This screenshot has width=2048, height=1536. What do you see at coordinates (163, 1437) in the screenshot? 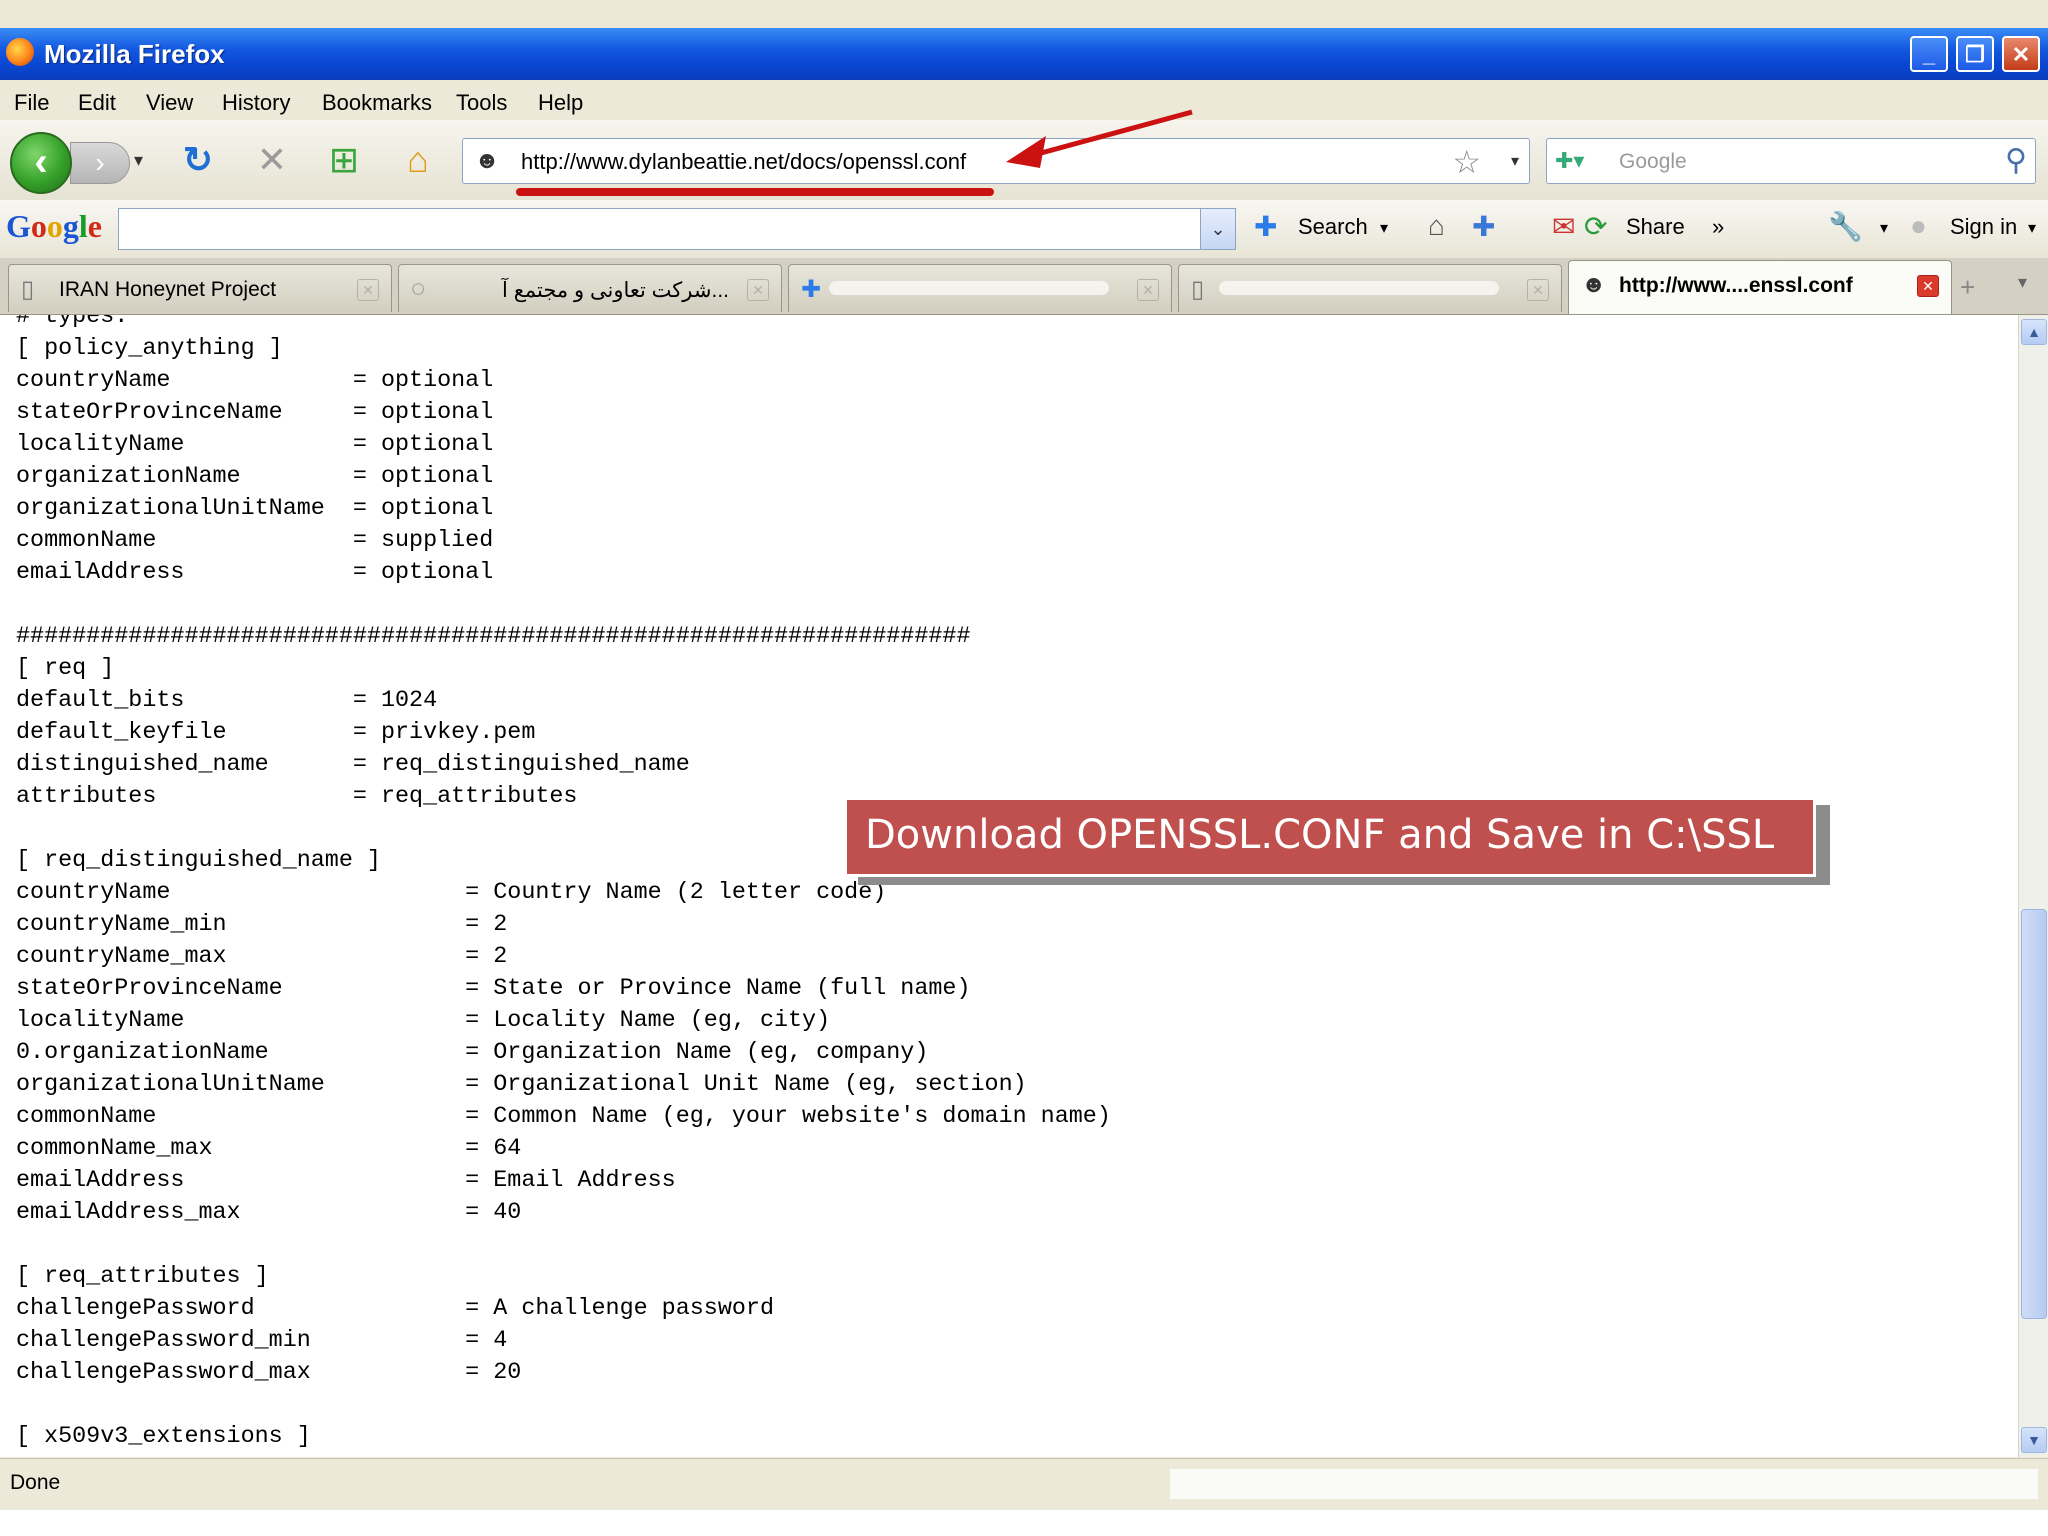
I see `config-line: [ x509v3_extensions ]` at bounding box center [163, 1437].